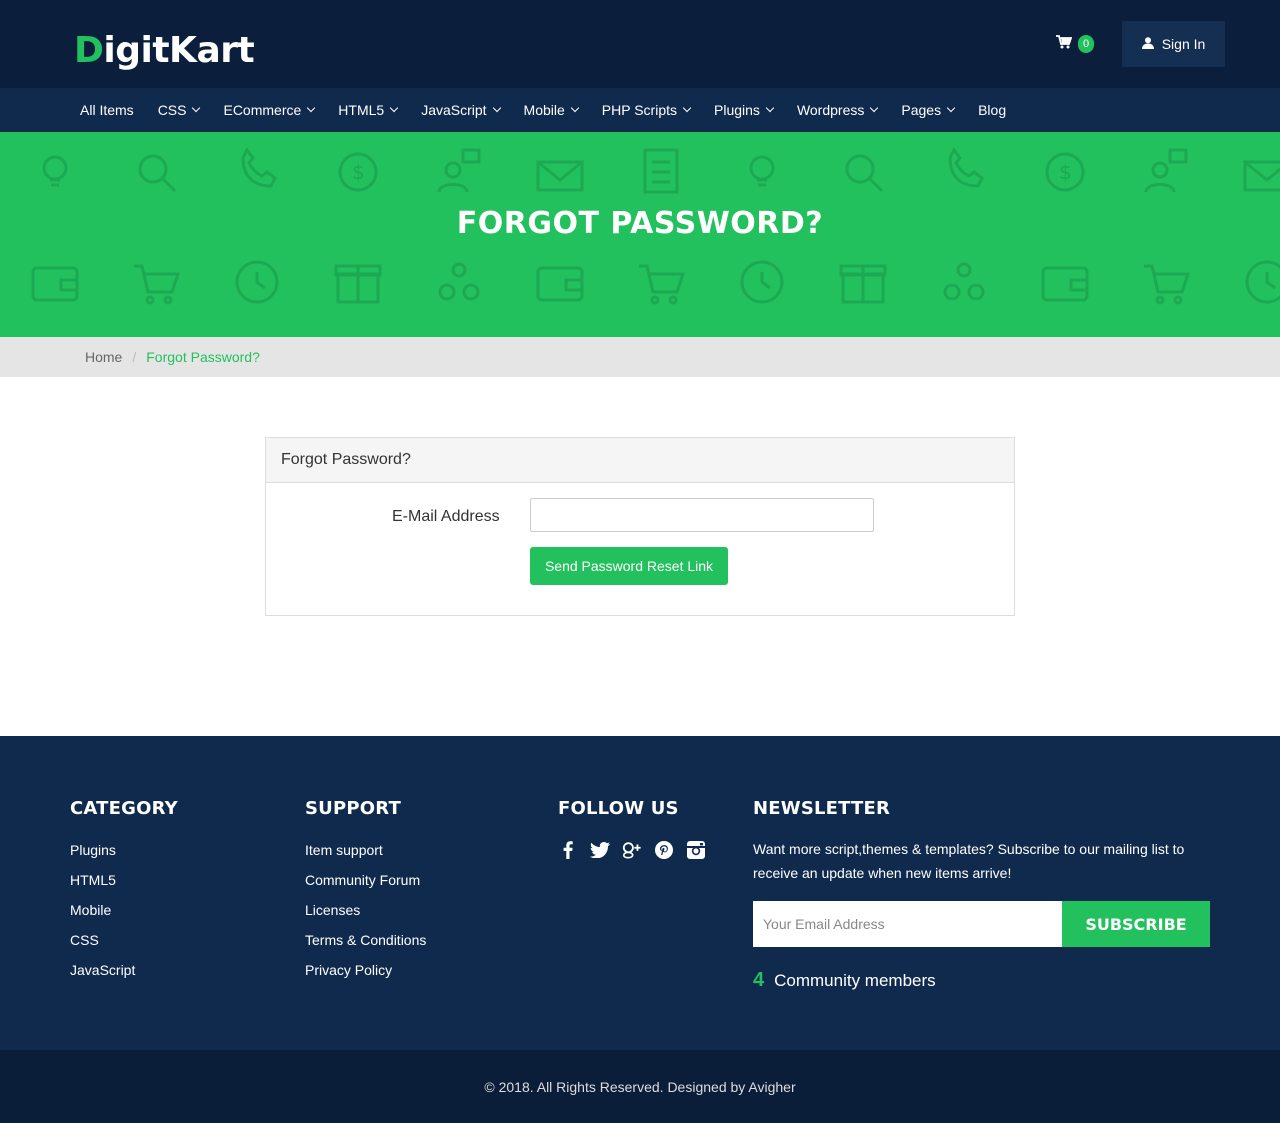  I want to click on nav-item-php-scripts: PHP Scripts, so click(646, 110).